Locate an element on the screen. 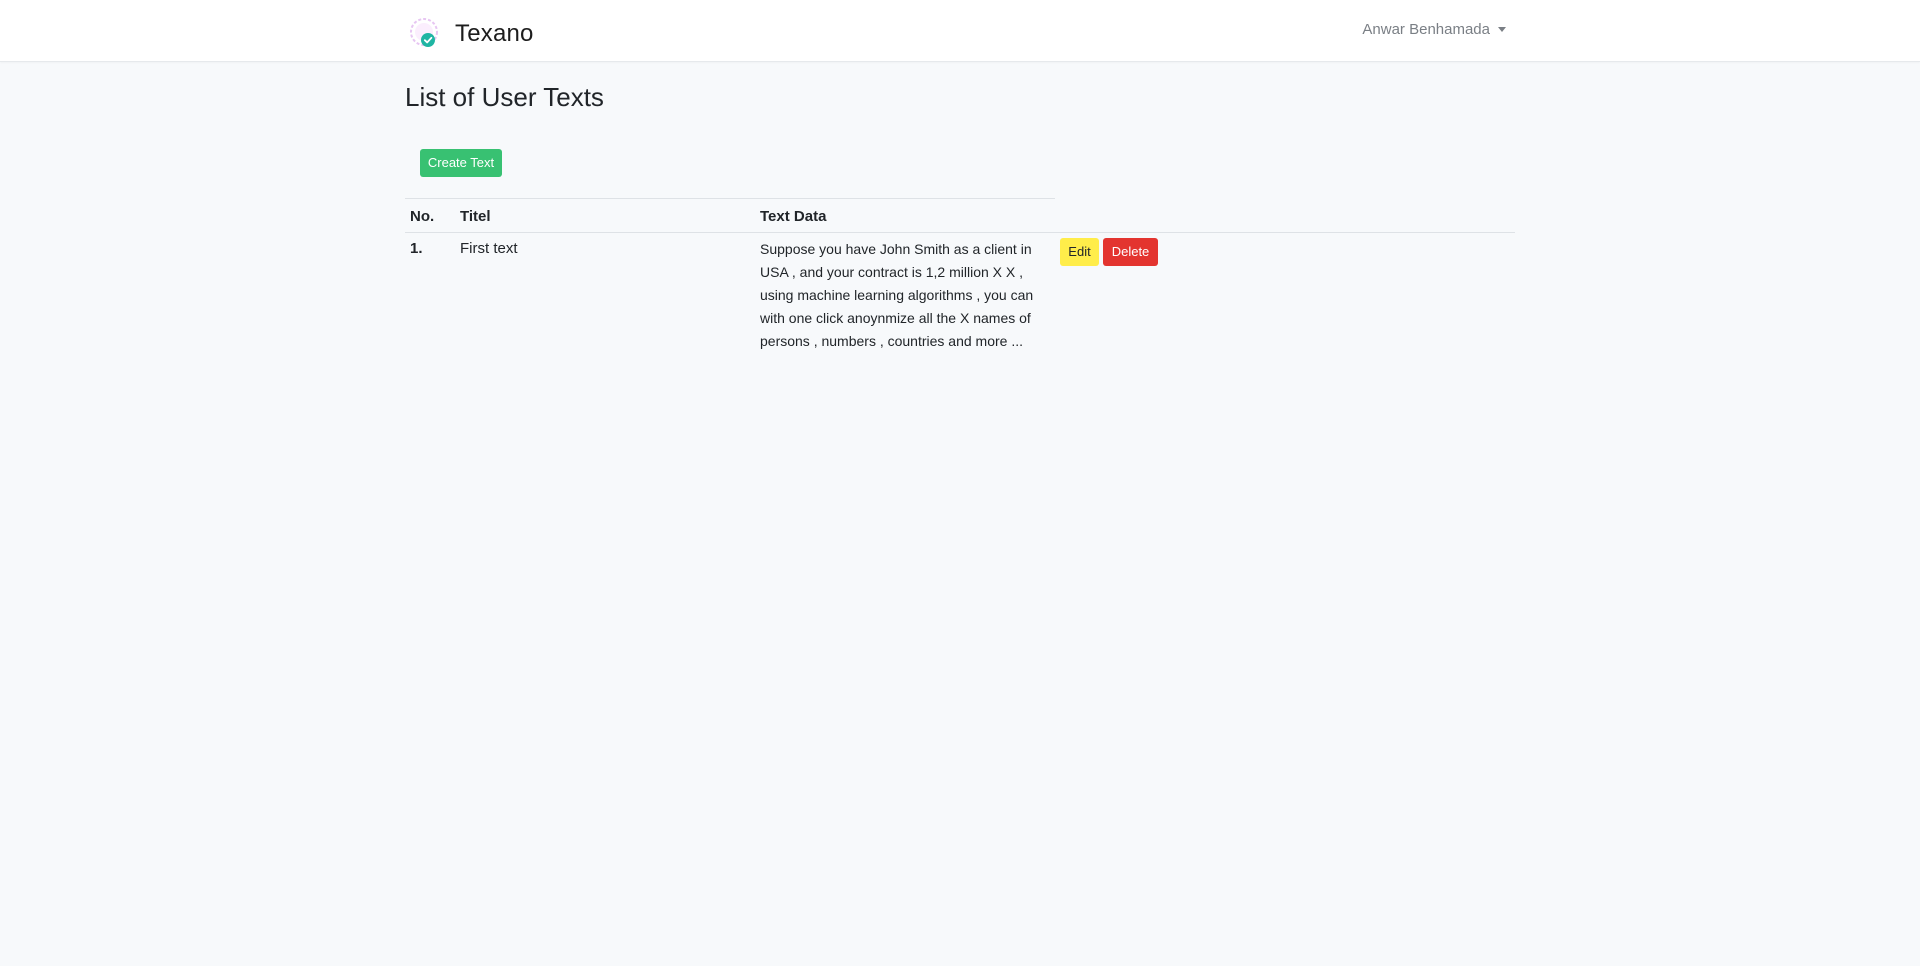 This screenshot has height=966, width=1920. column-header-title: Titel is located at coordinates (475, 216).